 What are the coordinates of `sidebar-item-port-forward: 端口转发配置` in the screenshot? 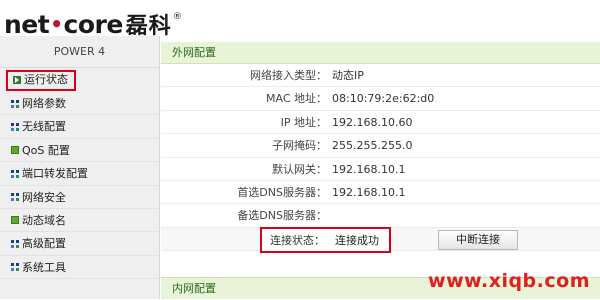 It's located at (79, 174).